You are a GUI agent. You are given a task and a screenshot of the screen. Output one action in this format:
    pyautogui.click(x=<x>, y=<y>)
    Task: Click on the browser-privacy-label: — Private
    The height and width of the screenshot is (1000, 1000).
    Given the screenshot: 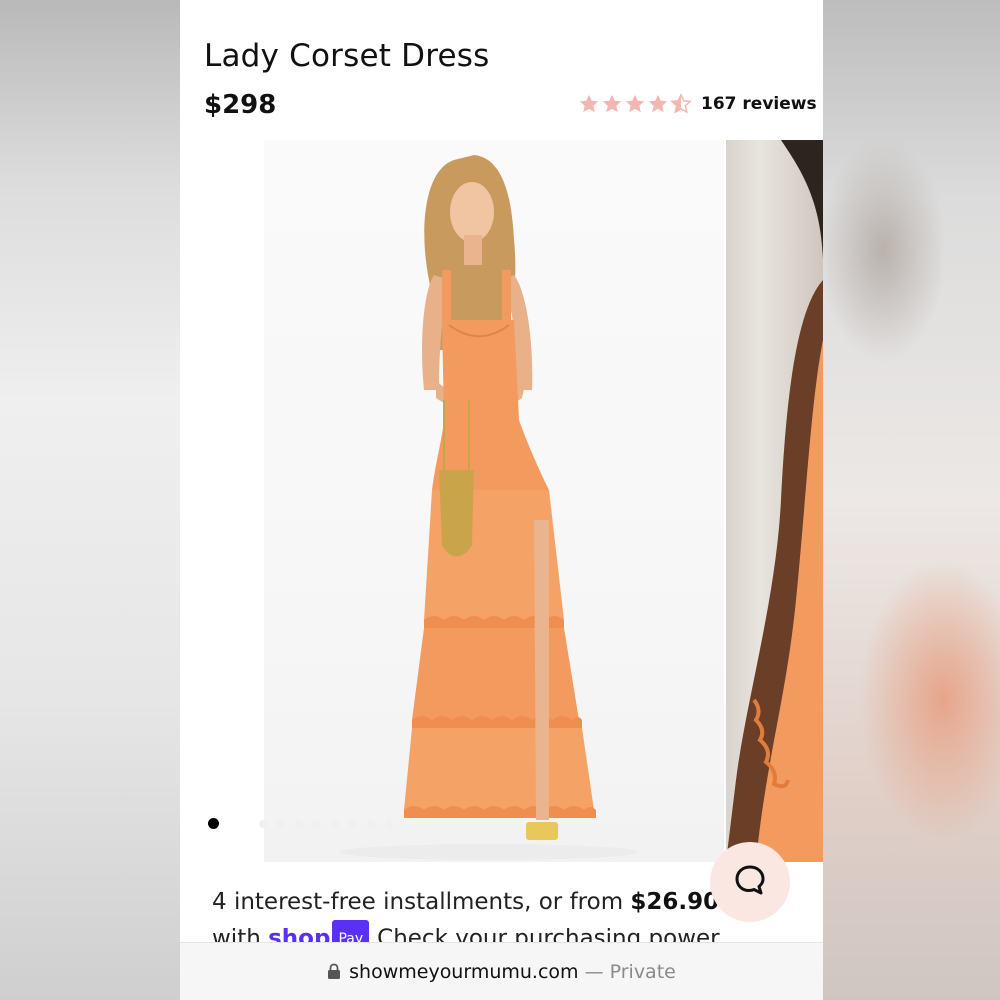 What is the action you would take?
    pyautogui.click(x=630, y=971)
    